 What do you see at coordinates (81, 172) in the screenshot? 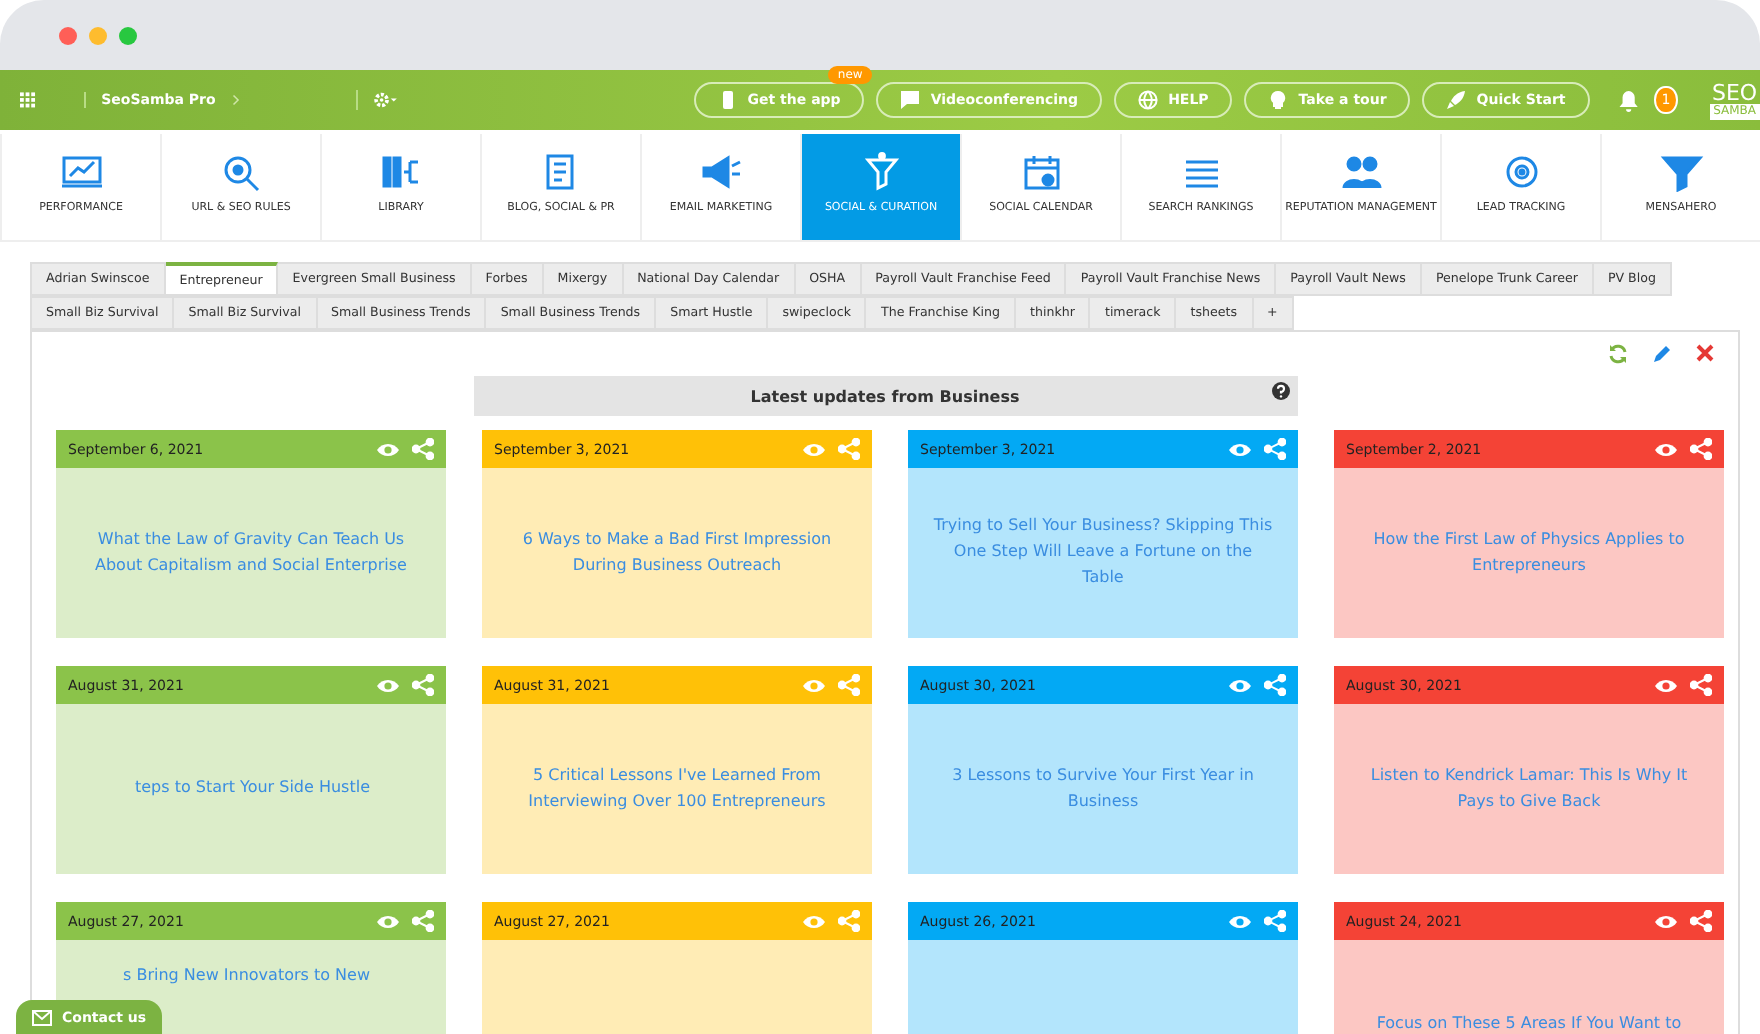
I see `chart-icon` at bounding box center [81, 172].